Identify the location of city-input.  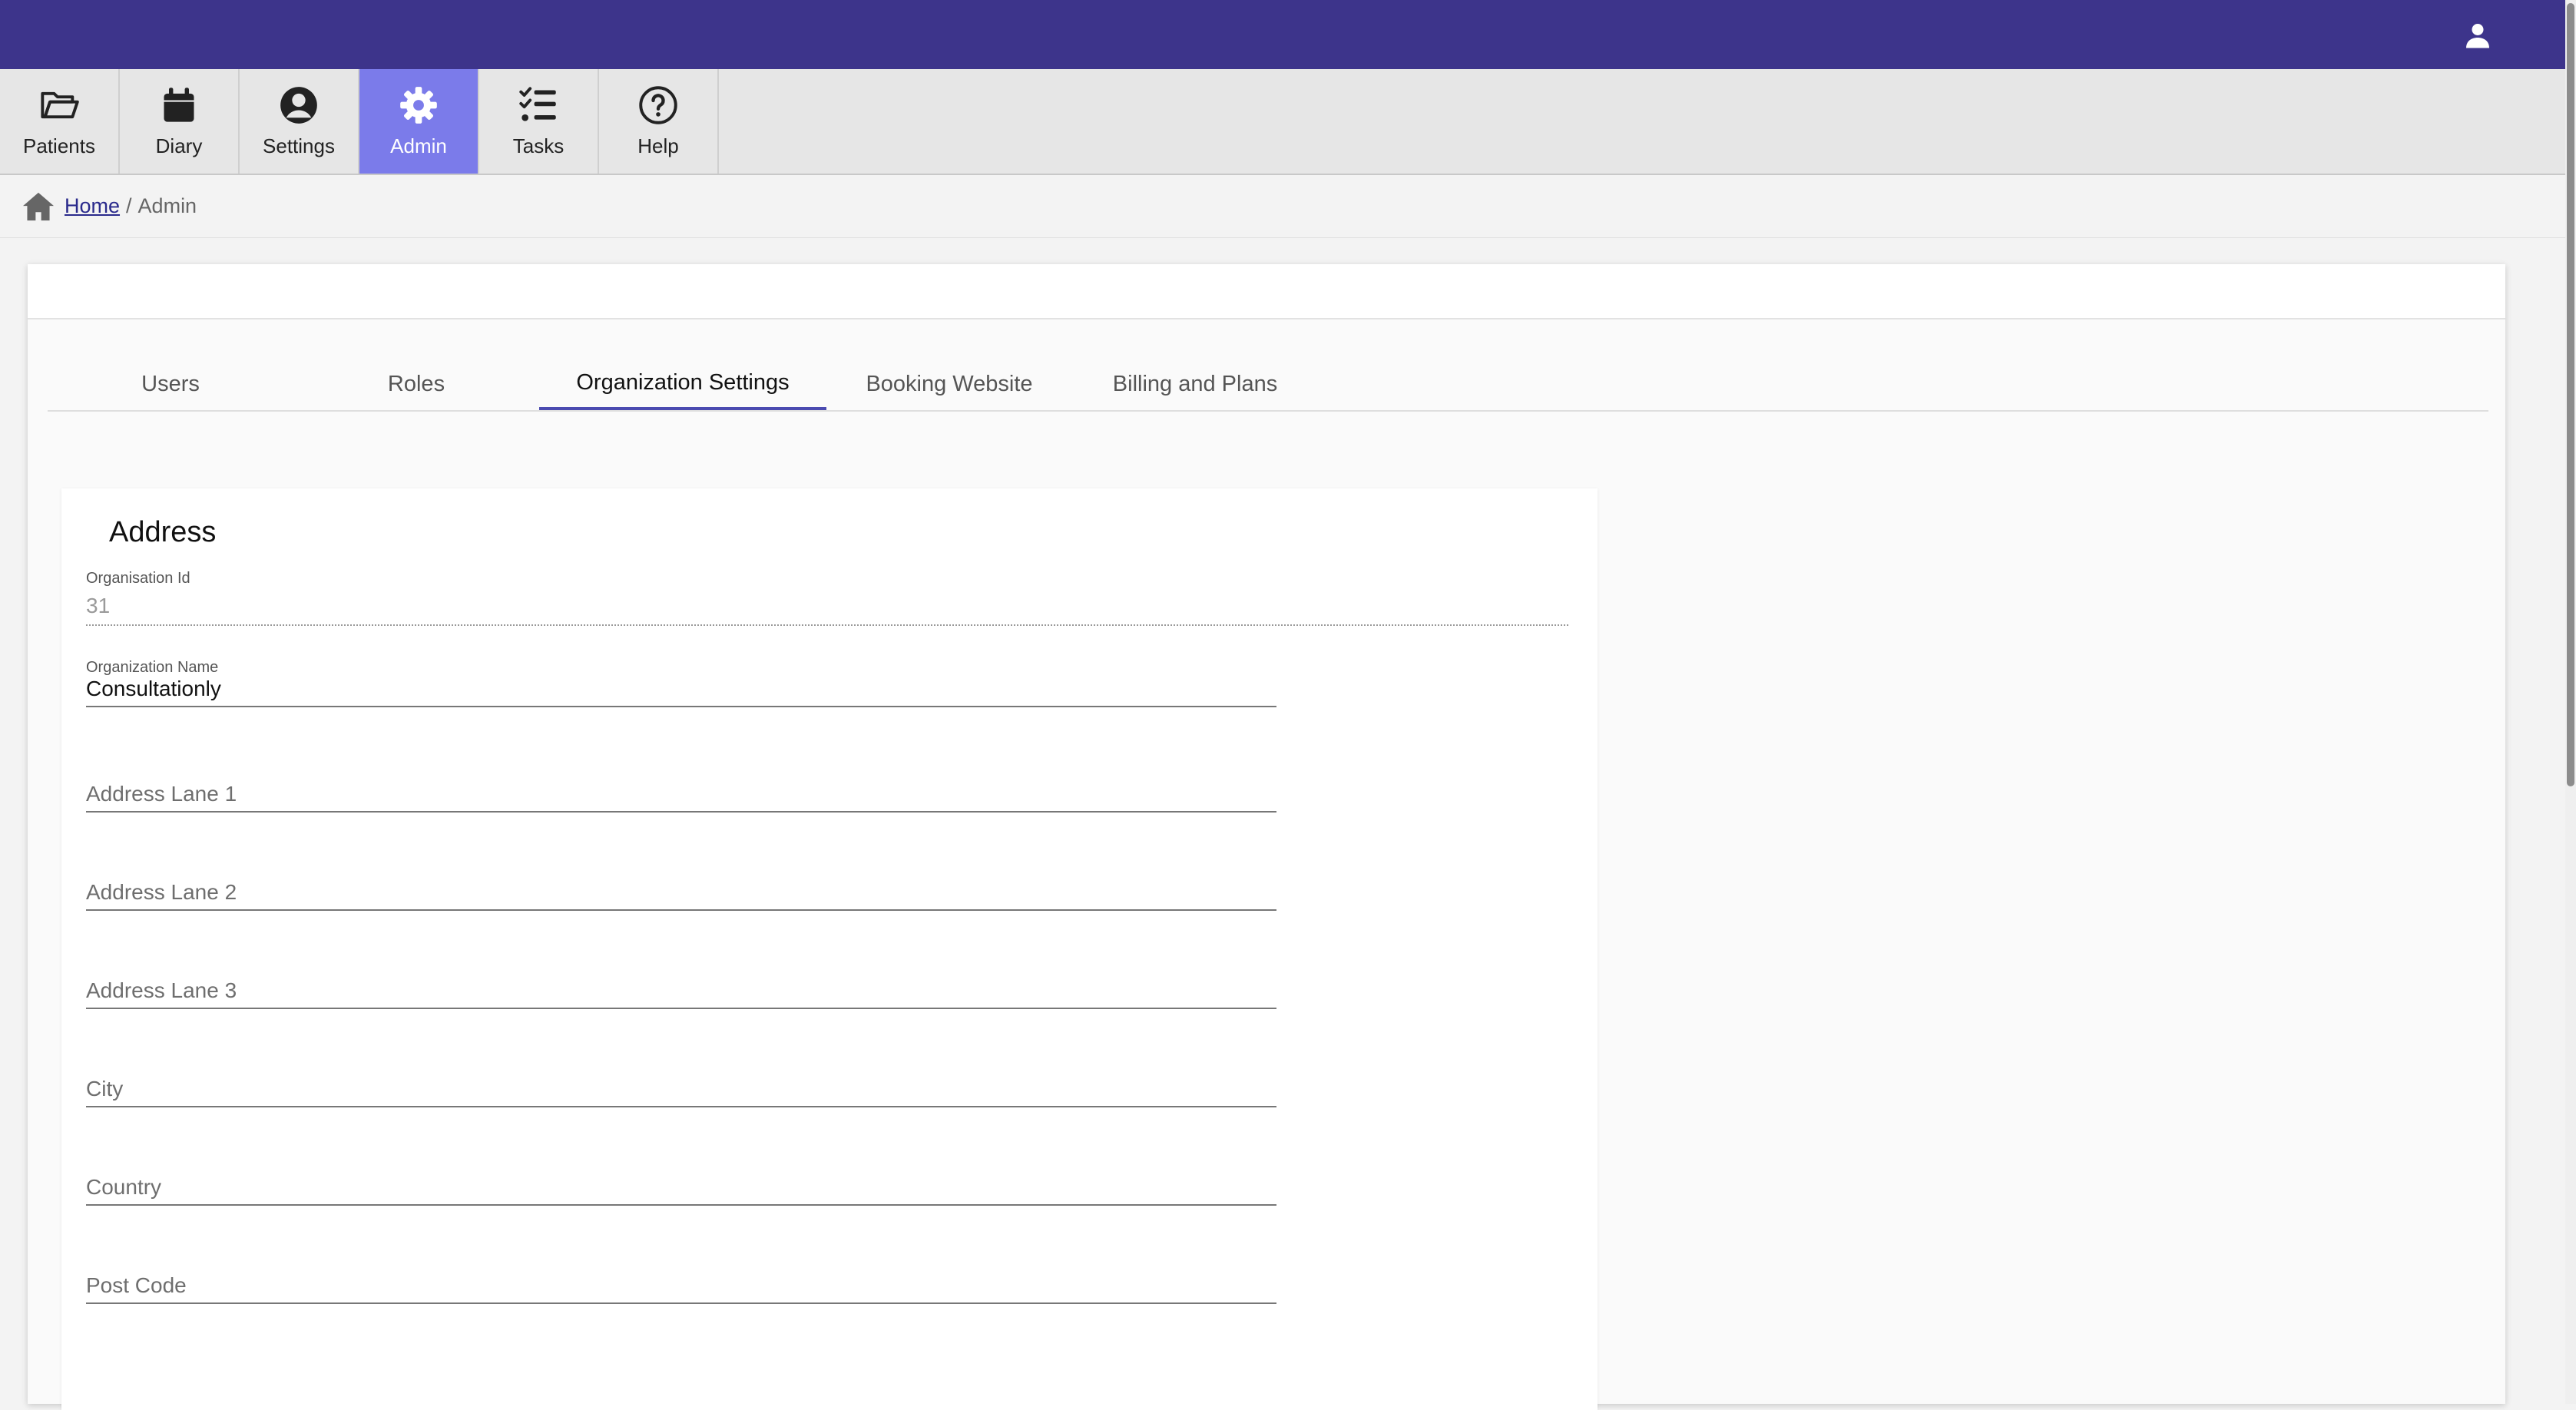
(681, 1089).